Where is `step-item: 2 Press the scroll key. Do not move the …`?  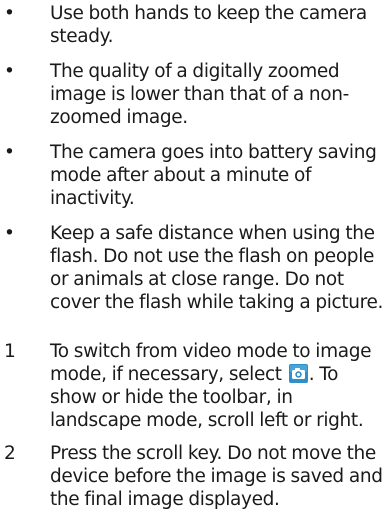
step-item: 2 Press the scroll key. Do not move the … is located at coordinates (195, 476).